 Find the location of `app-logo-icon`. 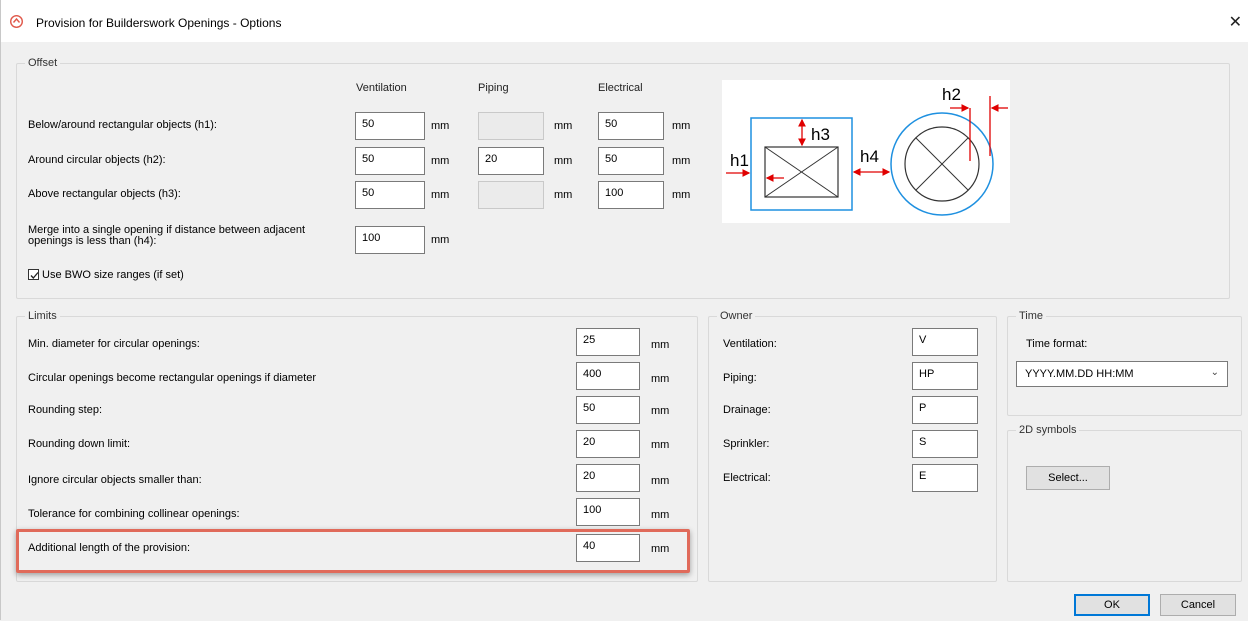

app-logo-icon is located at coordinates (16, 21).